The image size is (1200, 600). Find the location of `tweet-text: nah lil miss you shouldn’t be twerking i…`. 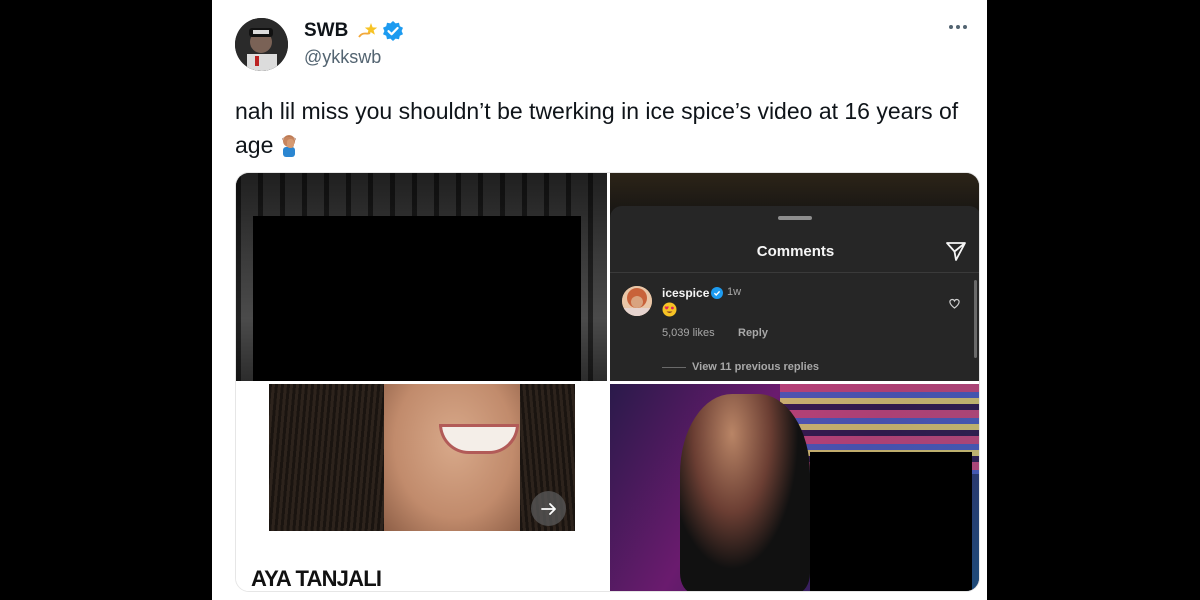

tweet-text: nah lil miss you shouldn’t be twerking i… is located at coordinates (597, 128).